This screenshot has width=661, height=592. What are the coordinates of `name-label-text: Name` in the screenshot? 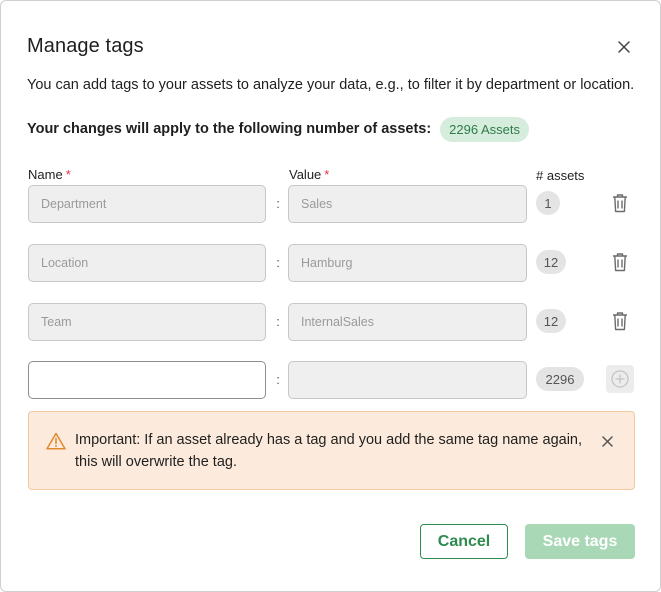 It's located at (45, 174).